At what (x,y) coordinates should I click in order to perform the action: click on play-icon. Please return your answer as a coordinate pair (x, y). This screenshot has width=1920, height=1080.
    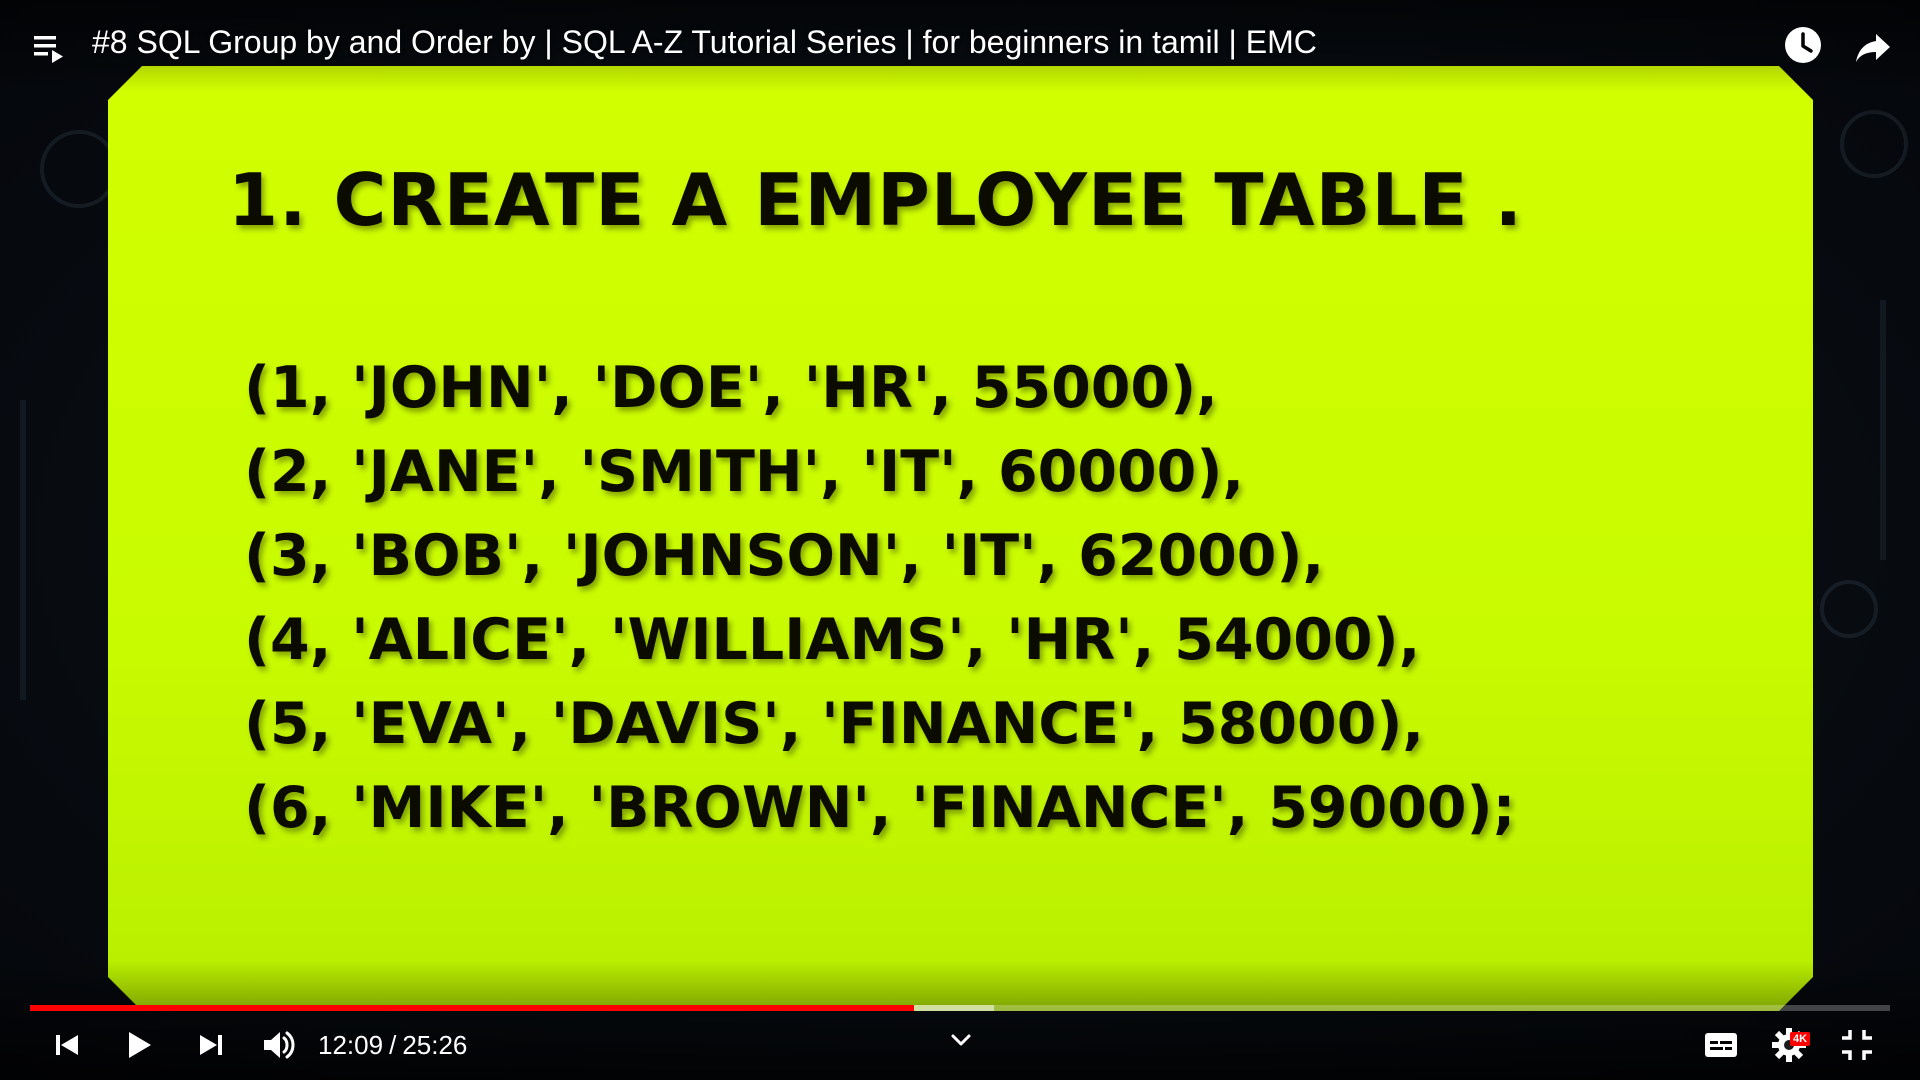
    Looking at the image, I should click on (139, 1045).